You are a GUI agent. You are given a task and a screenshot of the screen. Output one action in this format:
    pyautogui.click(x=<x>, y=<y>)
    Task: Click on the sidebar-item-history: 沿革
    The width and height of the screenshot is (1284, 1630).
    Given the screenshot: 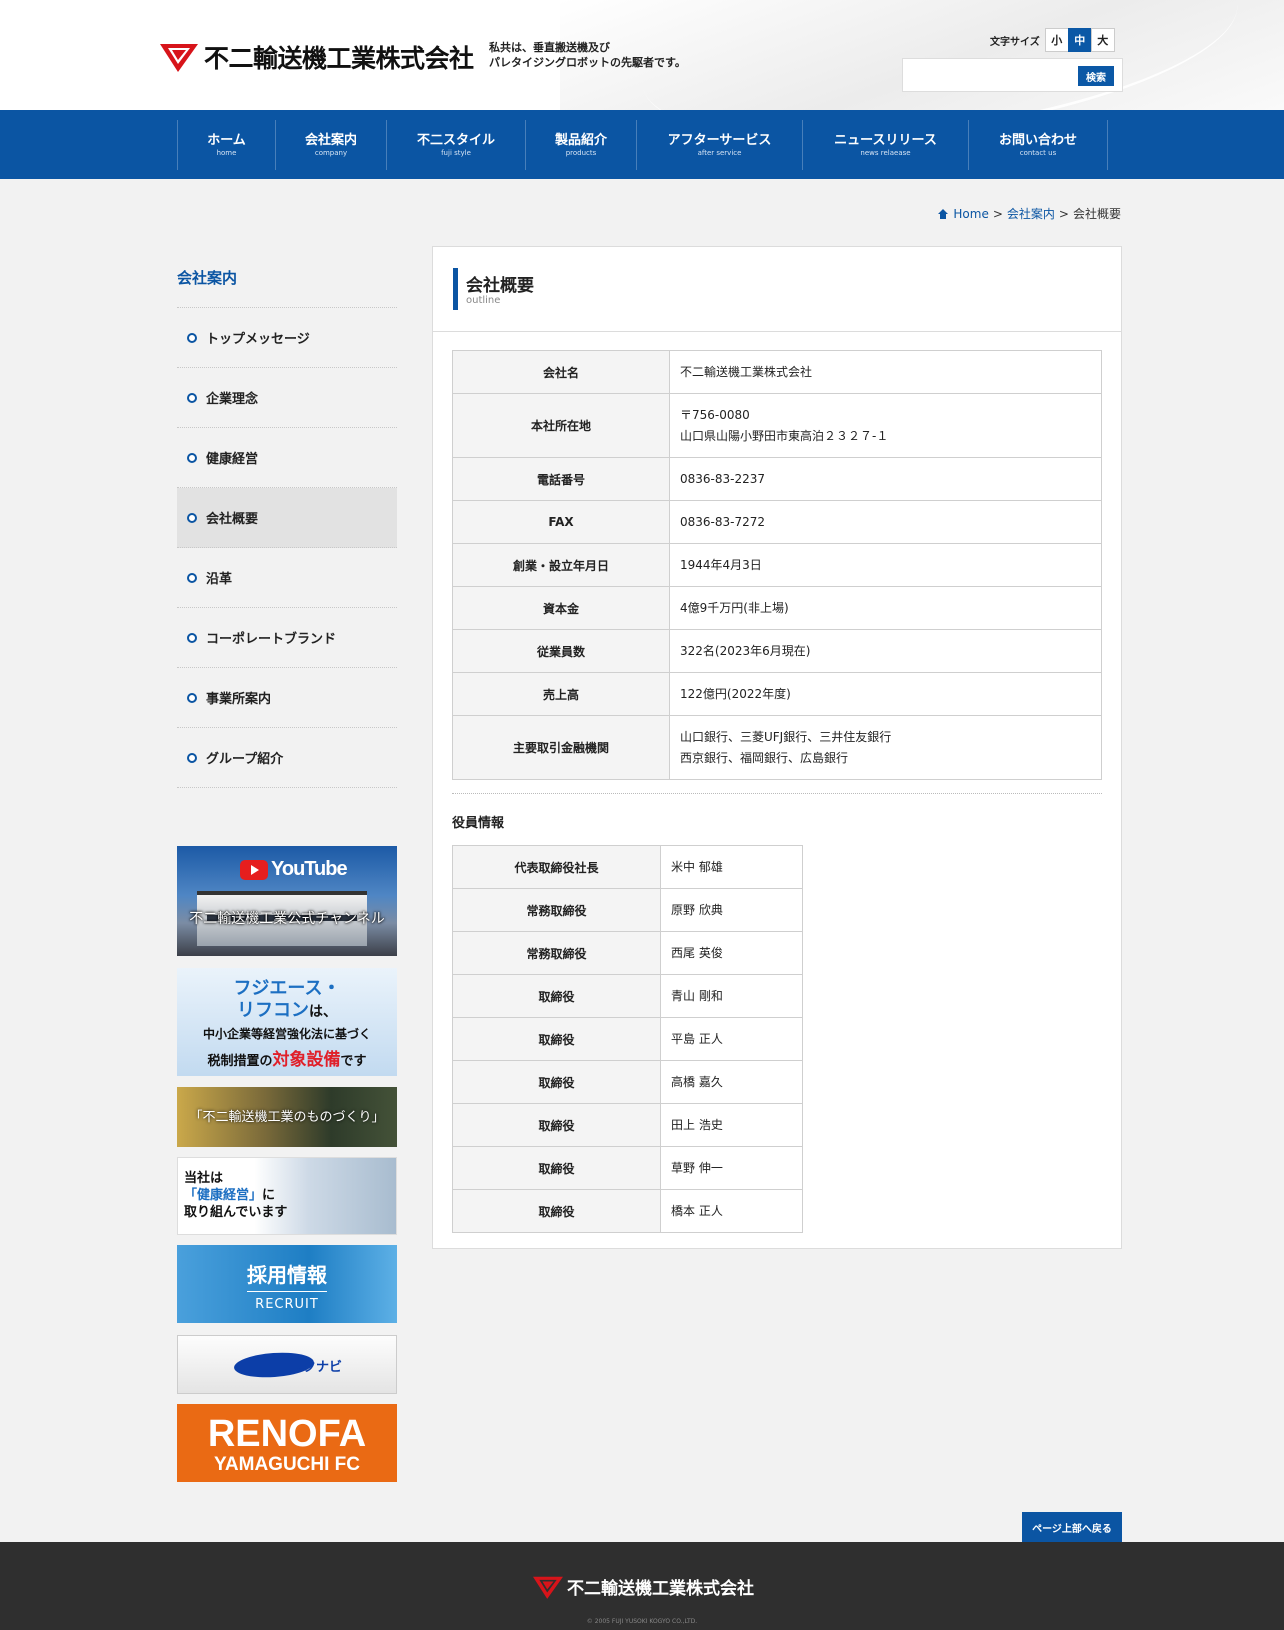 What is the action you would take?
    pyautogui.click(x=287, y=578)
    